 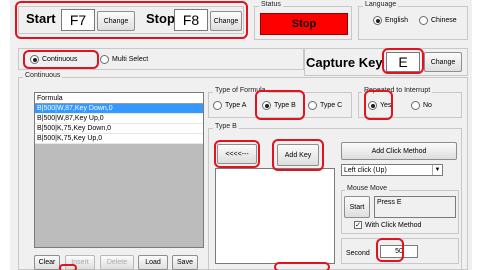 I want to click on type-a-label: Type A, so click(x=236, y=105).